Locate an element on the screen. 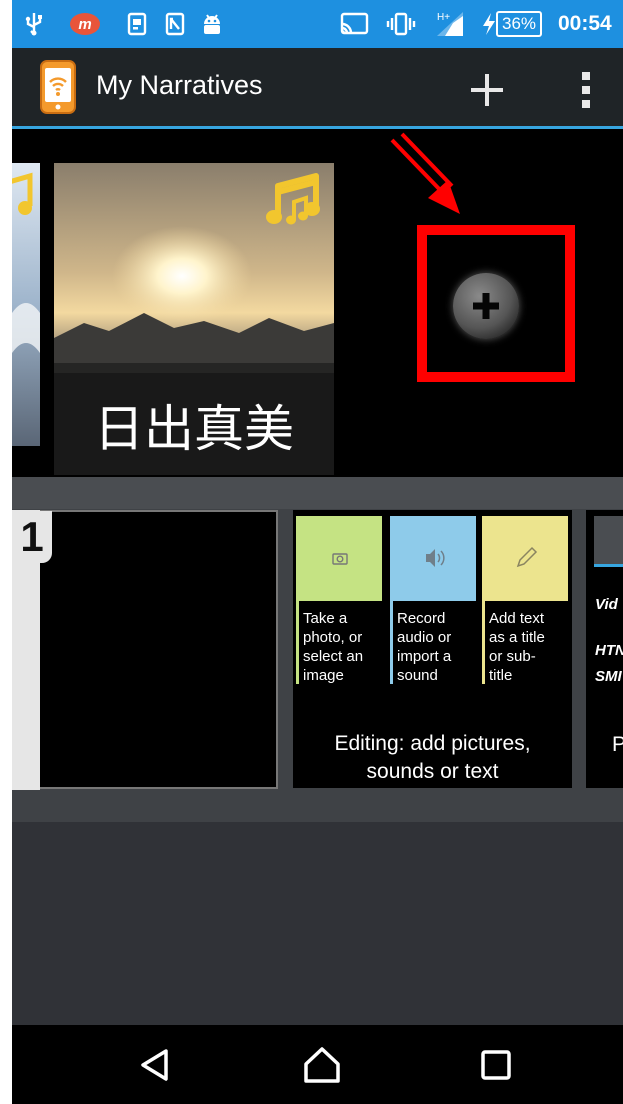 The height and width of the screenshot is (1104, 623). partial-frame-text: SMI is located at coordinates (608, 676).